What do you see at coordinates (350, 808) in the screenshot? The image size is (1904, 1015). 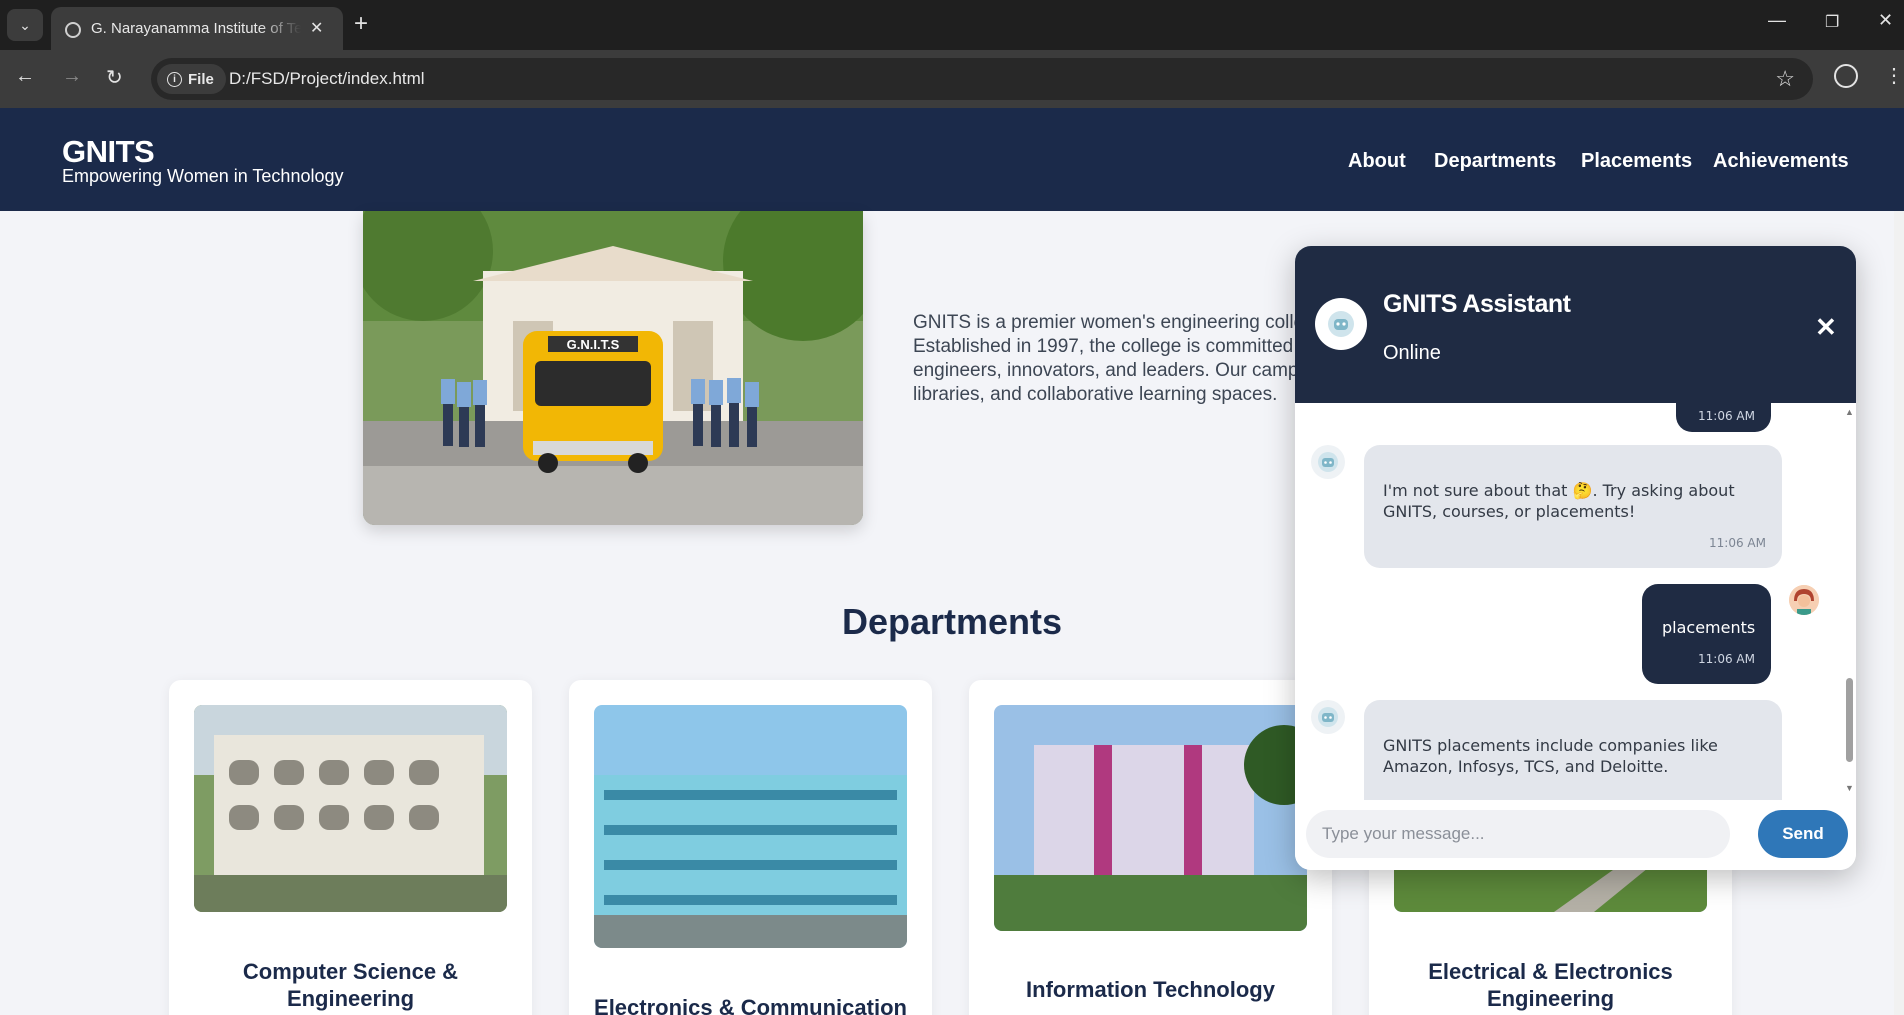 I see `cse-building-photo` at bounding box center [350, 808].